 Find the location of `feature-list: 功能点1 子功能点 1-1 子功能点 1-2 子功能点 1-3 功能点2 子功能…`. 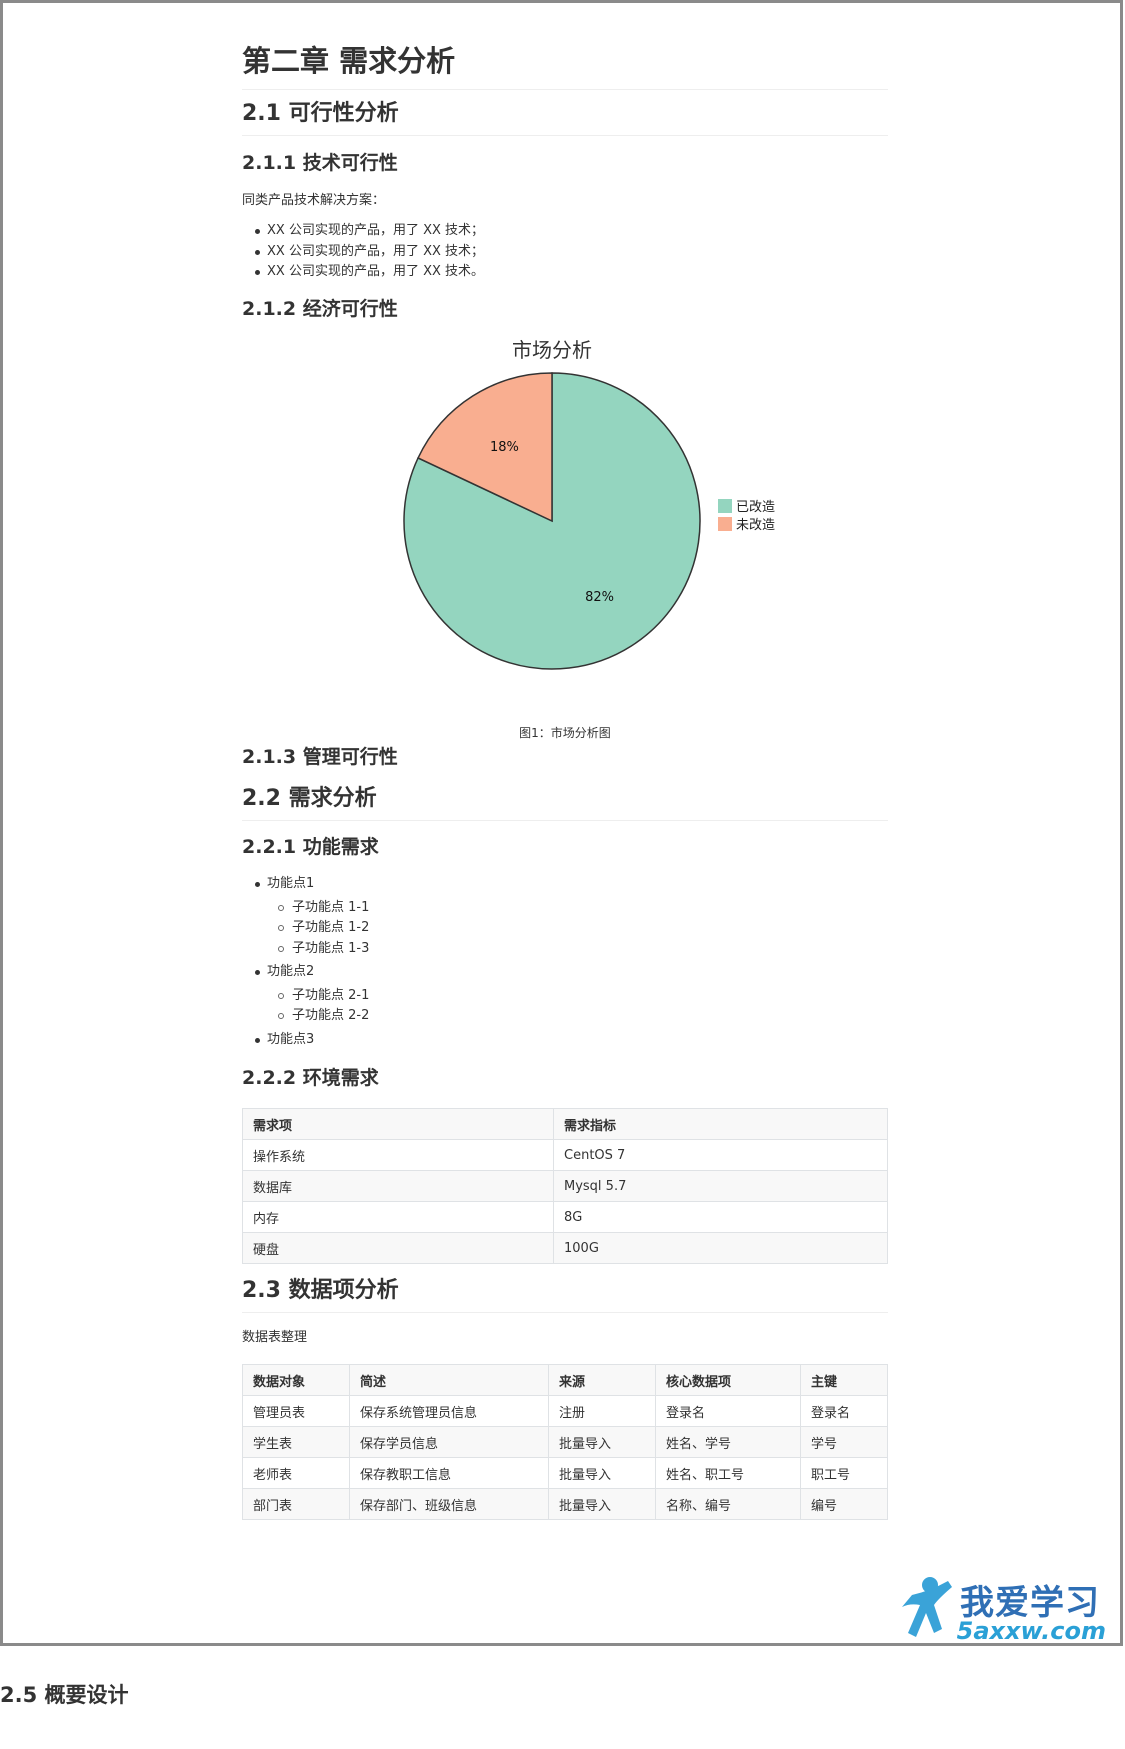

feature-list: 功能点1 子功能点 1-1 子功能点 1-2 子功能点 1-3 功能点2 子功能… is located at coordinates (305, 963).